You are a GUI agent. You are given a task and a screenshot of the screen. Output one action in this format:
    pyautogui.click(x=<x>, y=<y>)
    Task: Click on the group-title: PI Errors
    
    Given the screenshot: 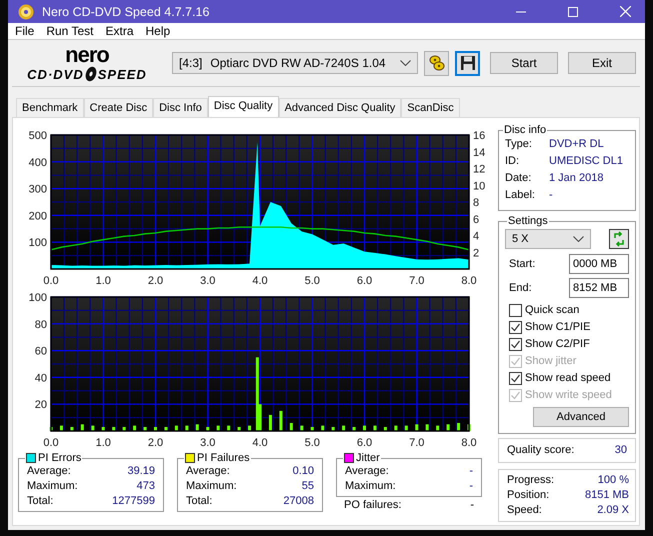 What is the action you would take?
    pyautogui.click(x=60, y=458)
    